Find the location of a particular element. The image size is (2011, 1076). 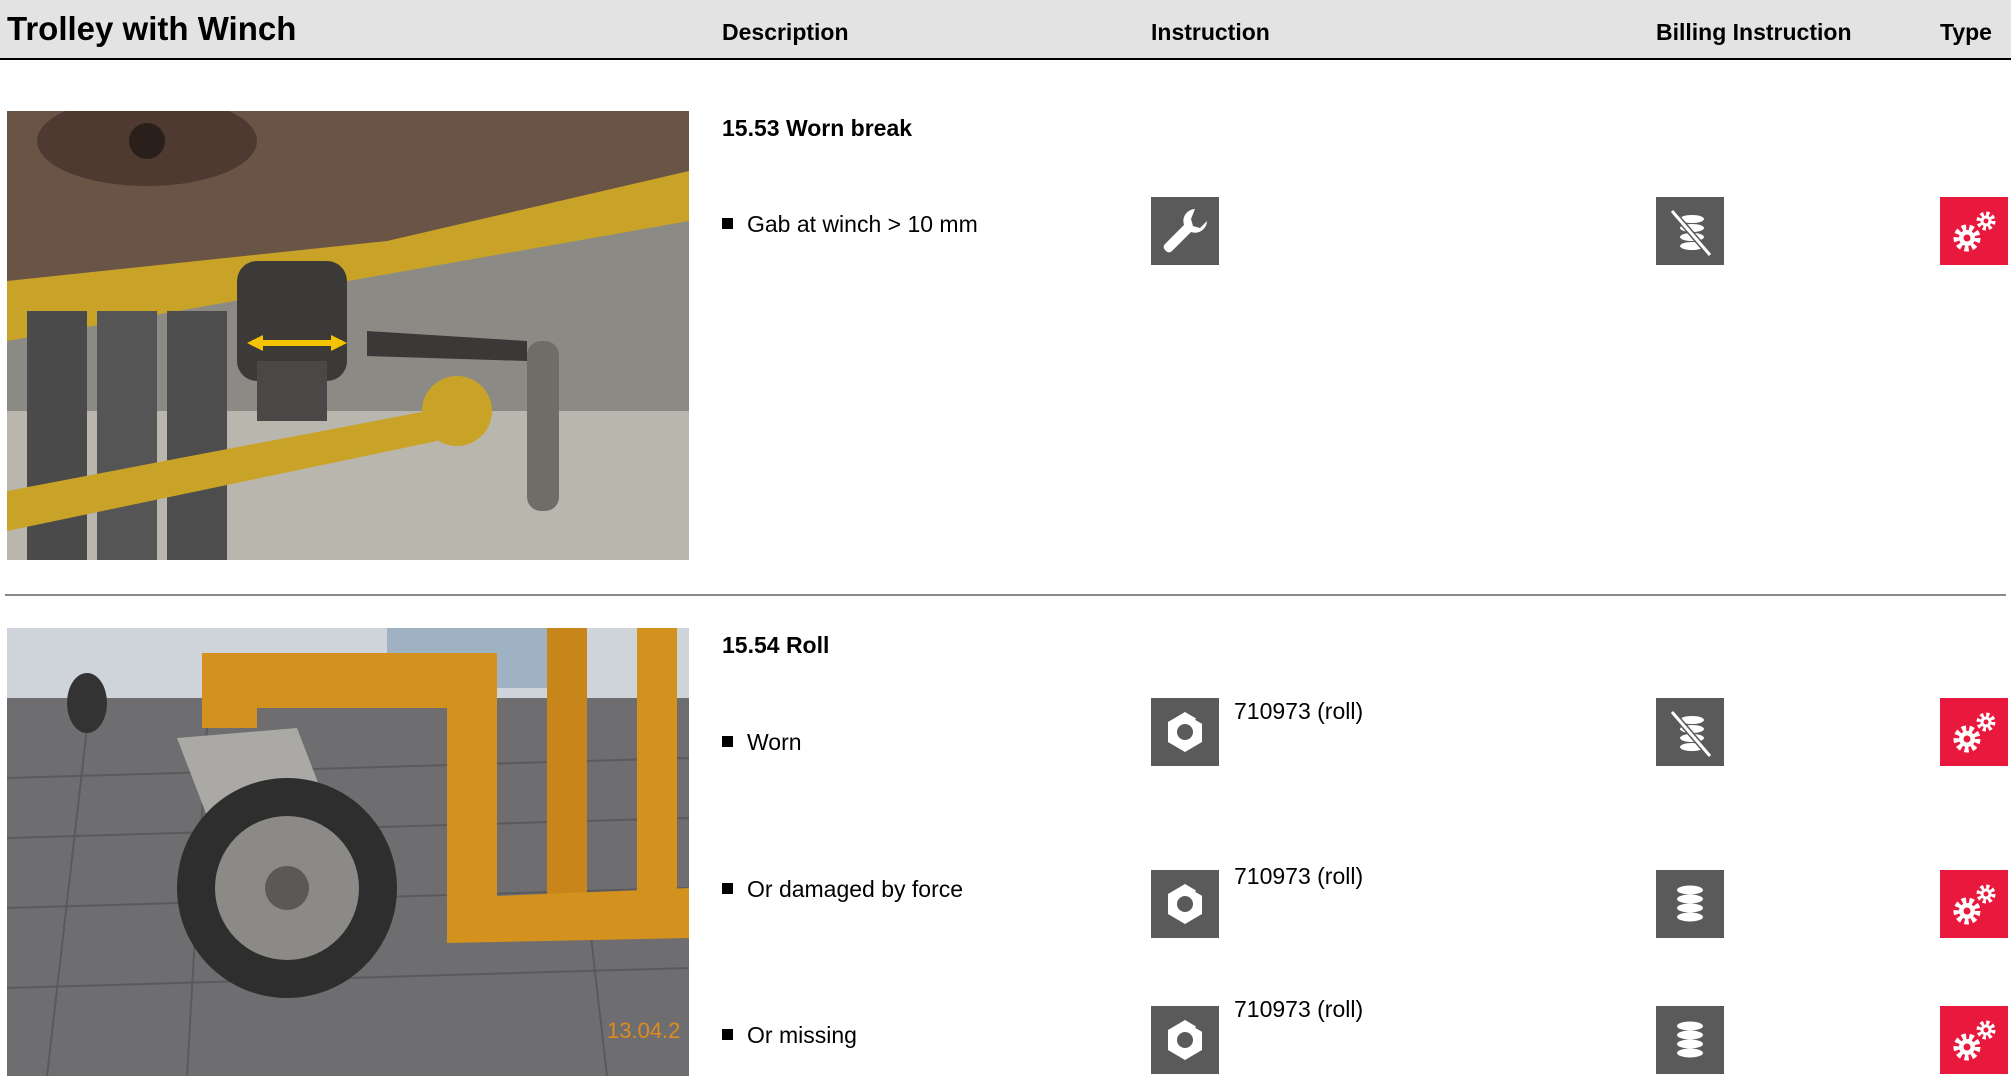

photo-date-stamp: 13.04.2 is located at coordinates (643, 1030).